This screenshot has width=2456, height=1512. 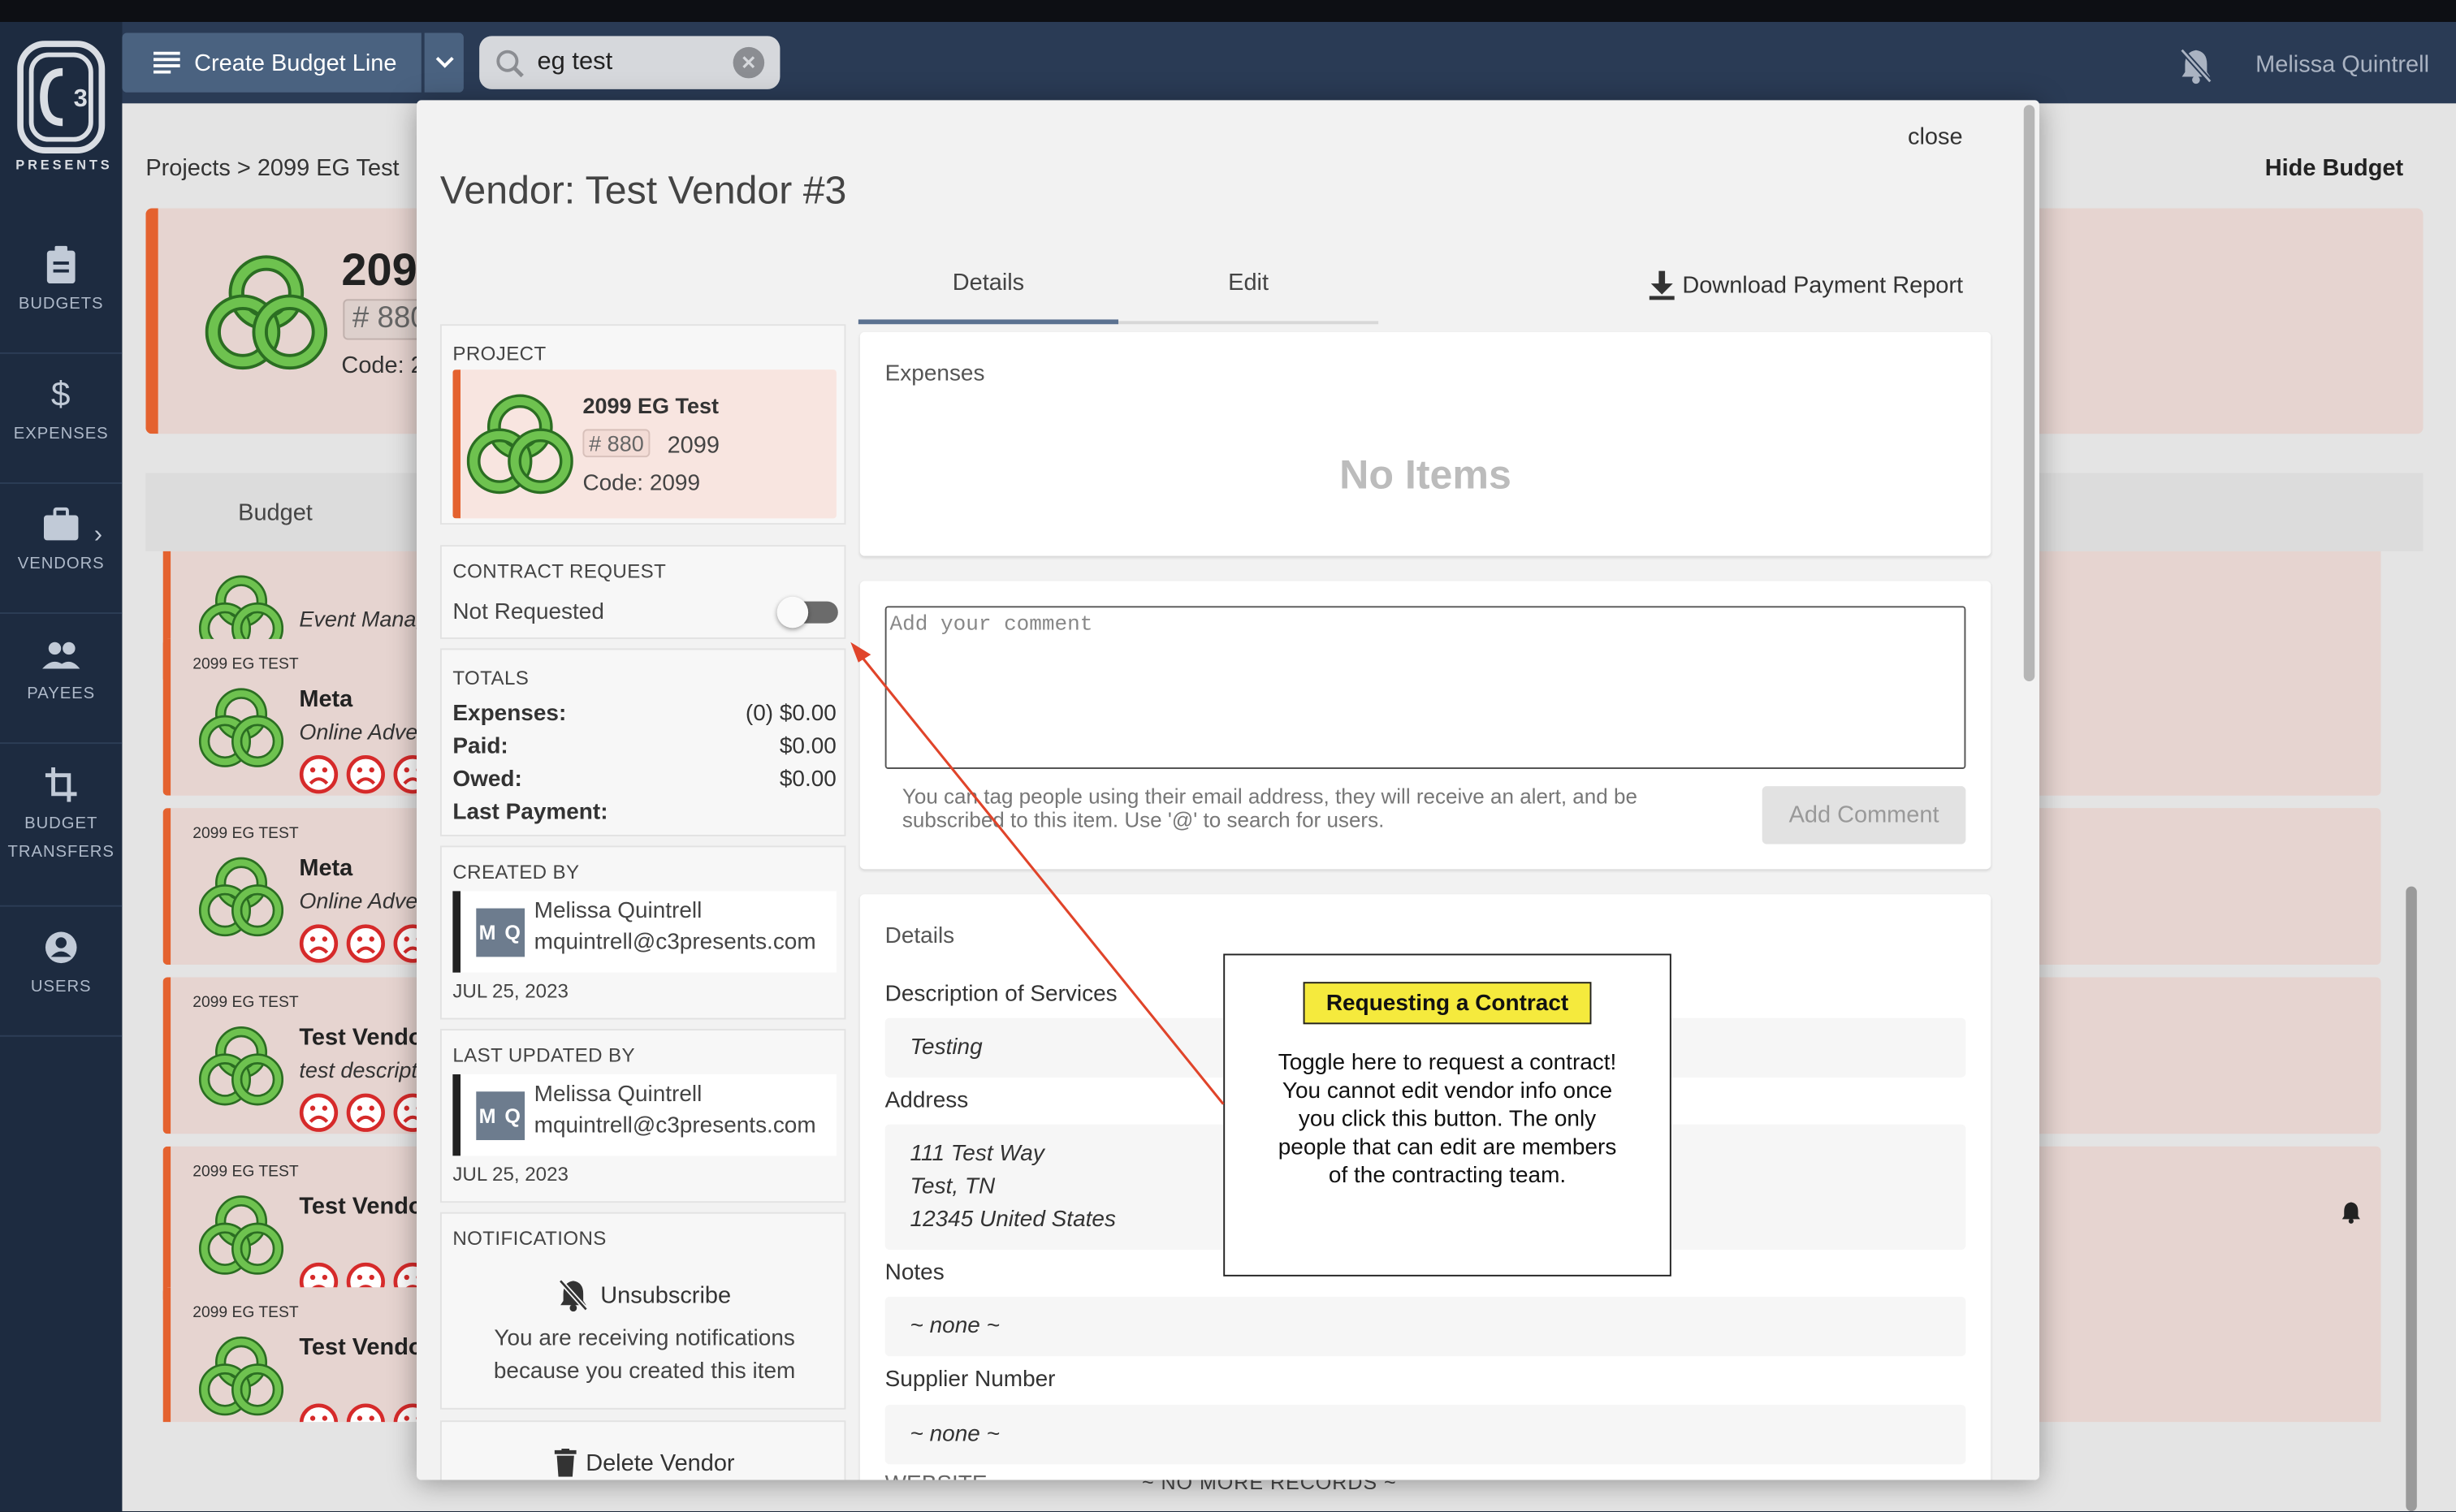 What do you see at coordinates (491, 678) in the screenshot?
I see `section-label: TOTALS` at bounding box center [491, 678].